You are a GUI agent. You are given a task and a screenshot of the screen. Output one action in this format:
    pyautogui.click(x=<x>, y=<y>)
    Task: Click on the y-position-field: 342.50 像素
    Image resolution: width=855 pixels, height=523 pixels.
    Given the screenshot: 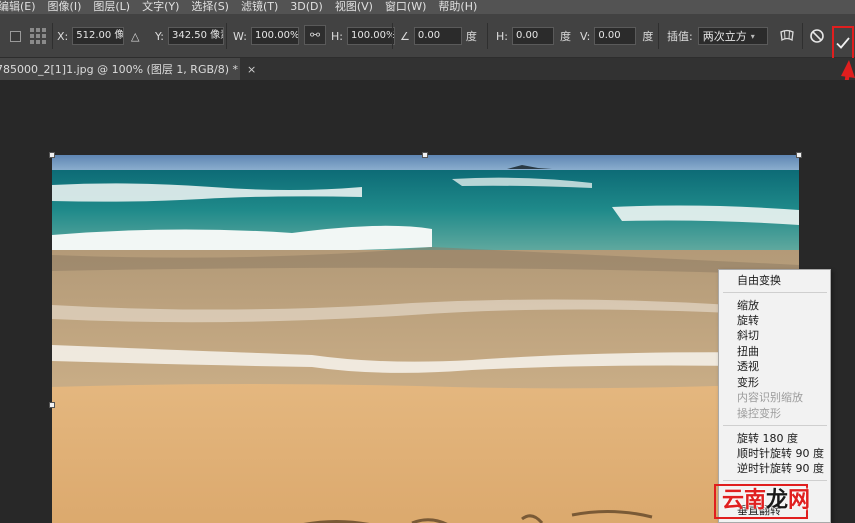 What is the action you would take?
    pyautogui.click(x=195, y=36)
    